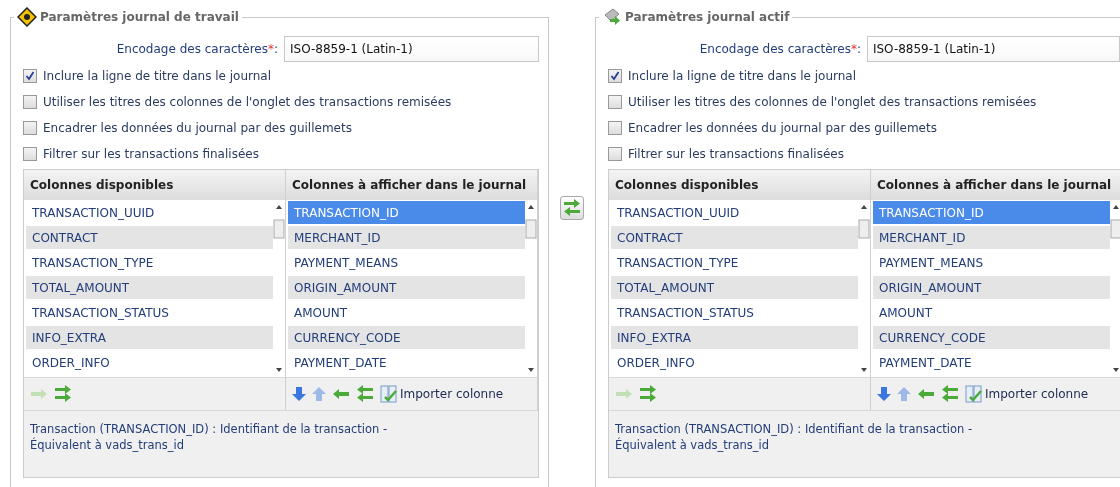 Image resolution: width=1120 pixels, height=487 pixels. I want to click on warning-sign-icon, so click(27, 17).